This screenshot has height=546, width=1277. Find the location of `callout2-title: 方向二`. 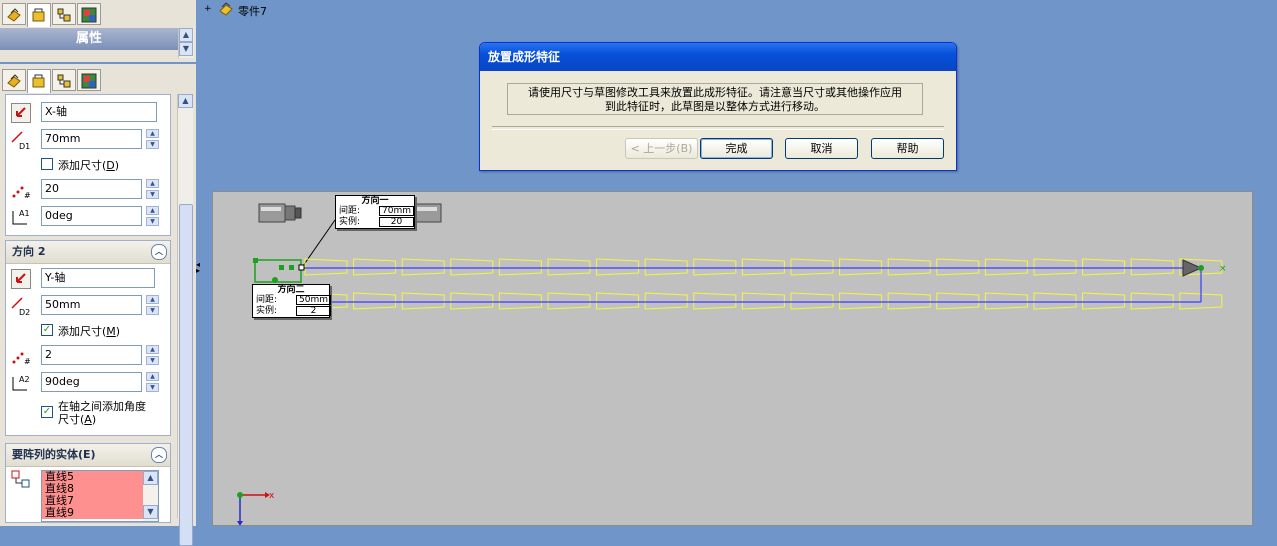

callout2-title: 方向二 is located at coordinates (291, 290).